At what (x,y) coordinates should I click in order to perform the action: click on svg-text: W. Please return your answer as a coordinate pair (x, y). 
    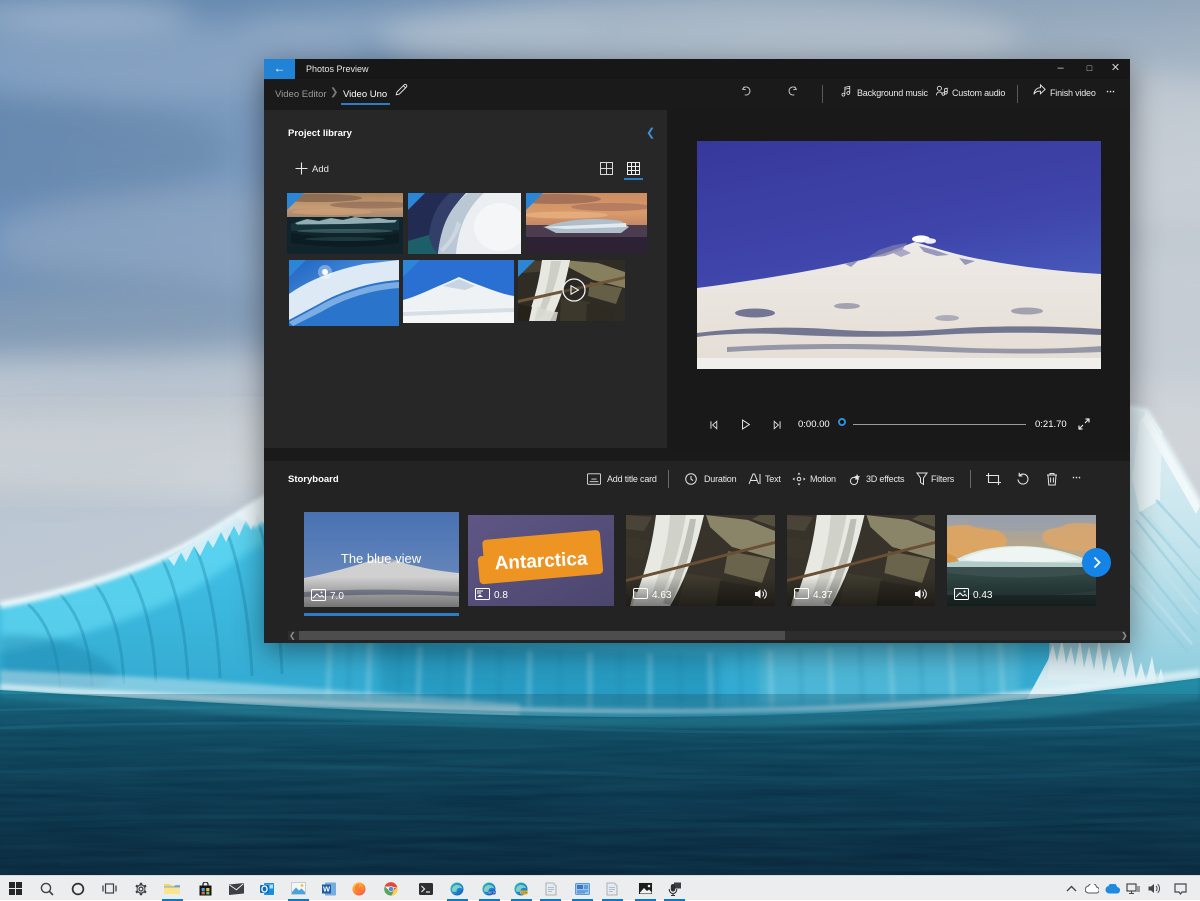
    Looking at the image, I should click on (327, 888).